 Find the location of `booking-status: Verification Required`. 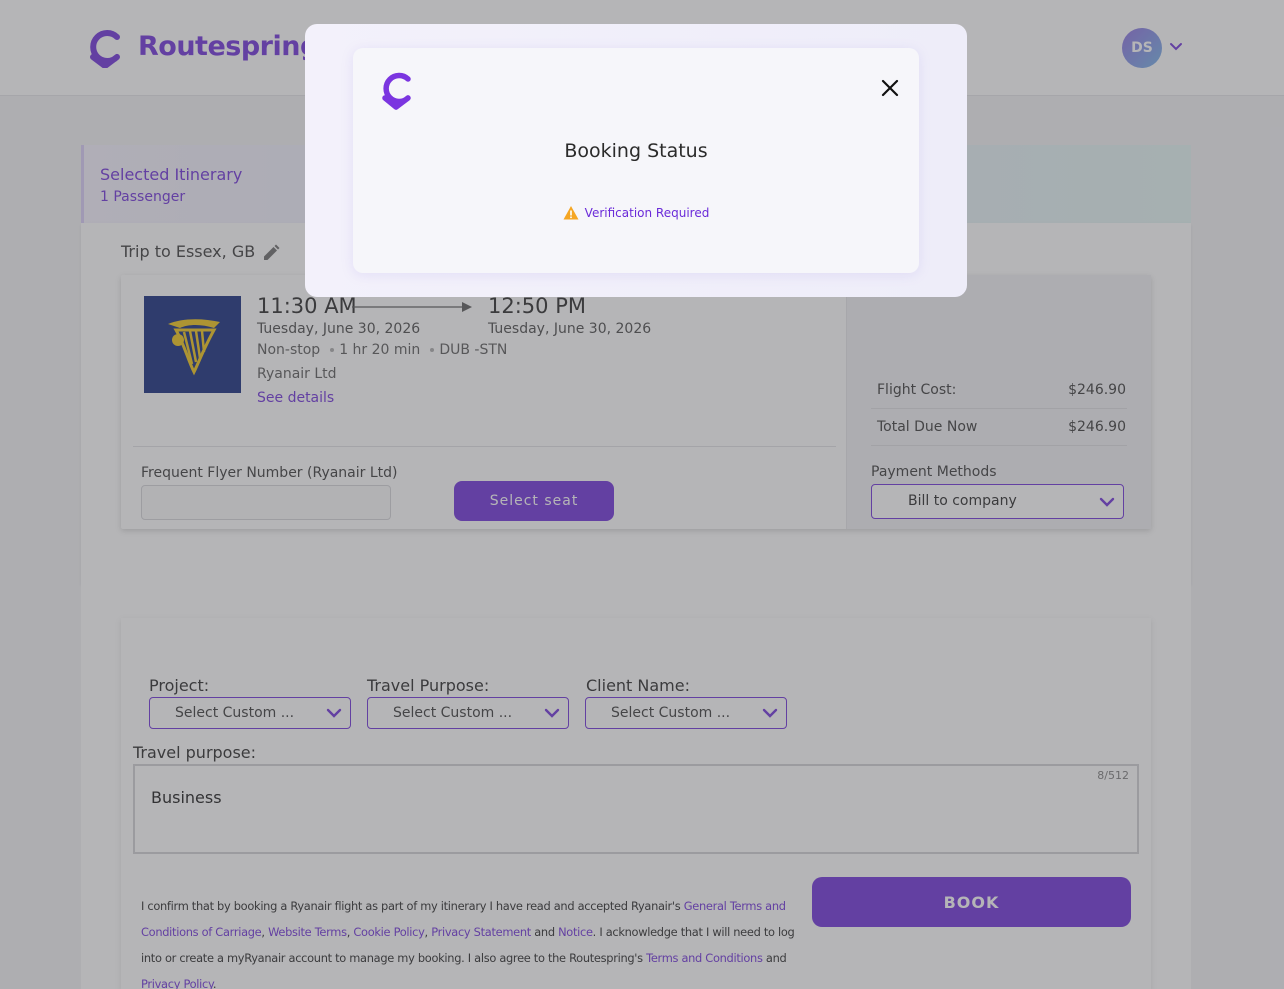

booking-status: Verification Required is located at coordinates (636, 213).